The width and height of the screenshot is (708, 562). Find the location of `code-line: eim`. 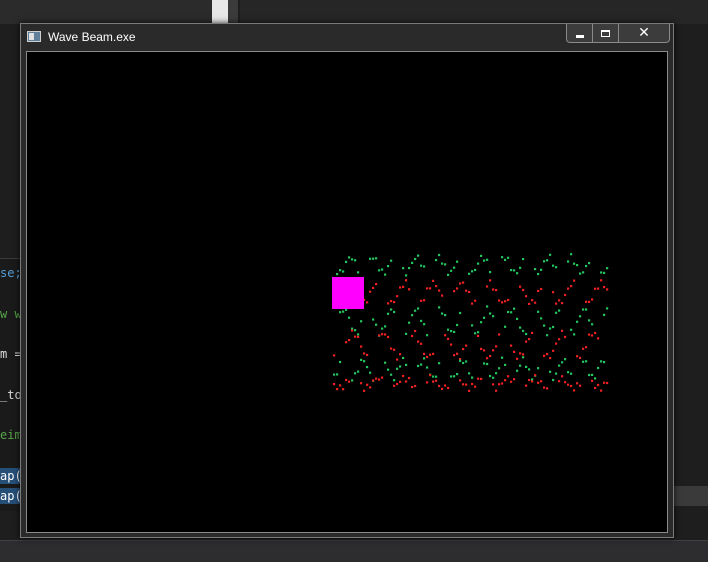

code-line: eim is located at coordinates (11, 435).